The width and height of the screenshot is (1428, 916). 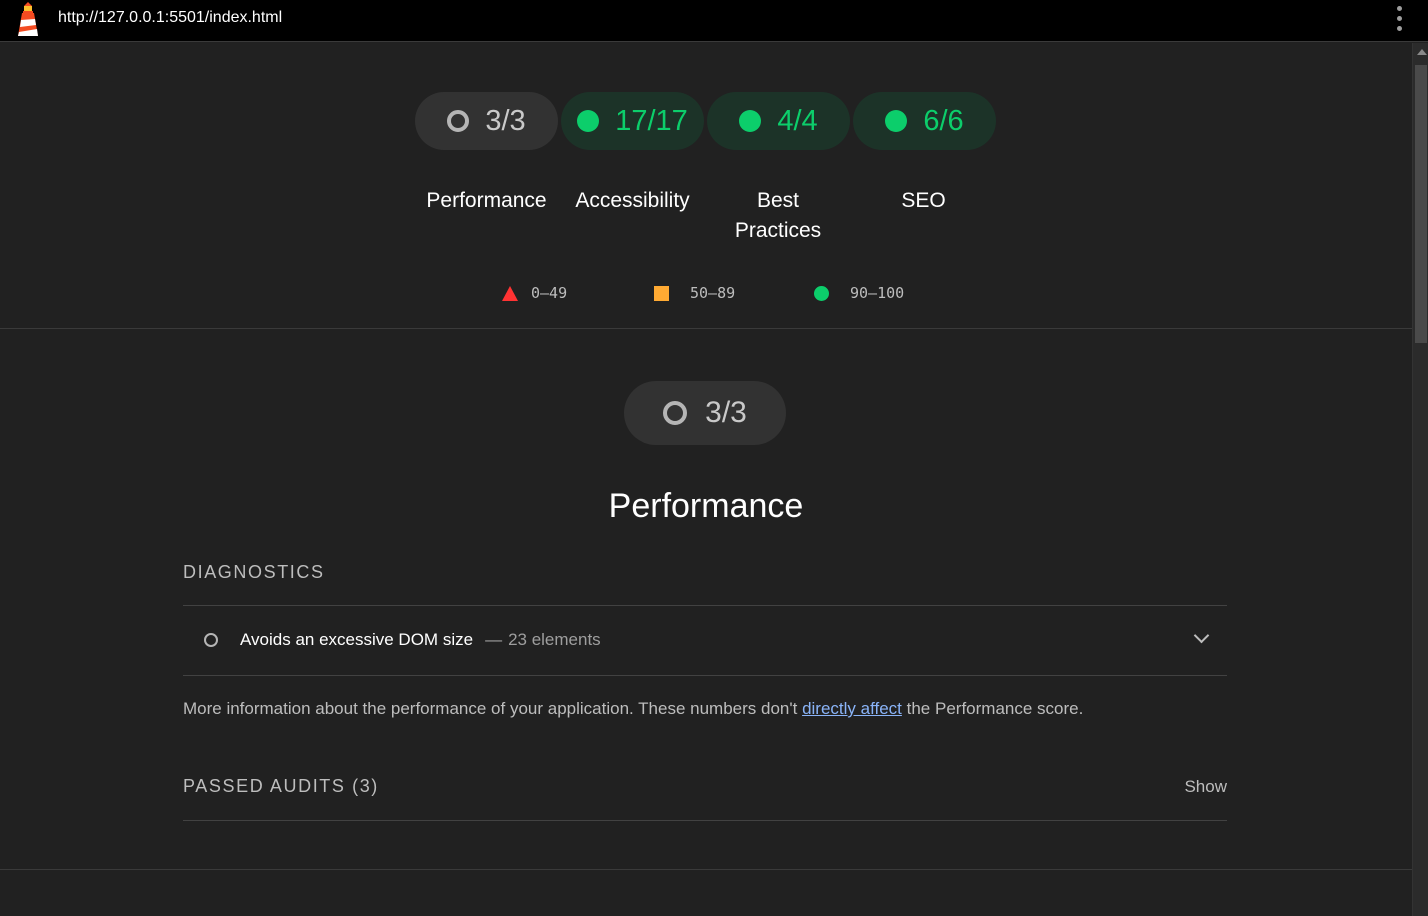 I want to click on gauge-label-accessibility: Accessibility, so click(x=632, y=201).